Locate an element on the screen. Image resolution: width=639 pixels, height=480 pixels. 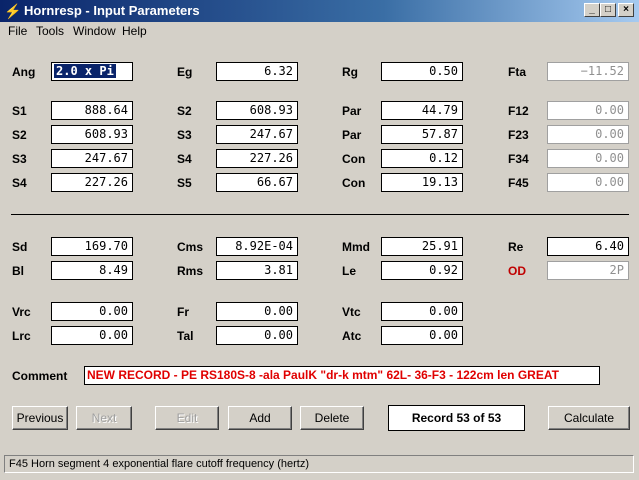
bl-field: 8.49 is located at coordinates (92, 270).